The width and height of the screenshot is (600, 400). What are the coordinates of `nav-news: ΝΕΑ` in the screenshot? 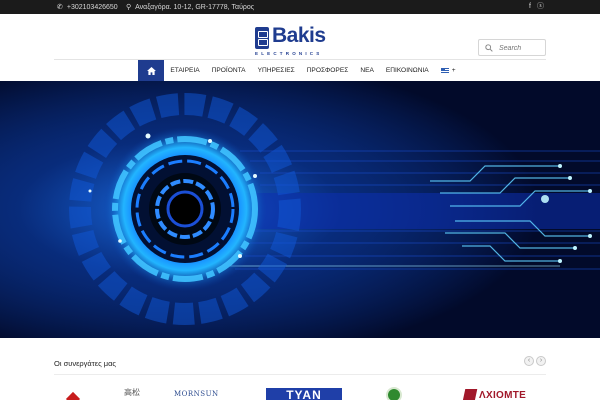 It's located at (367, 70).